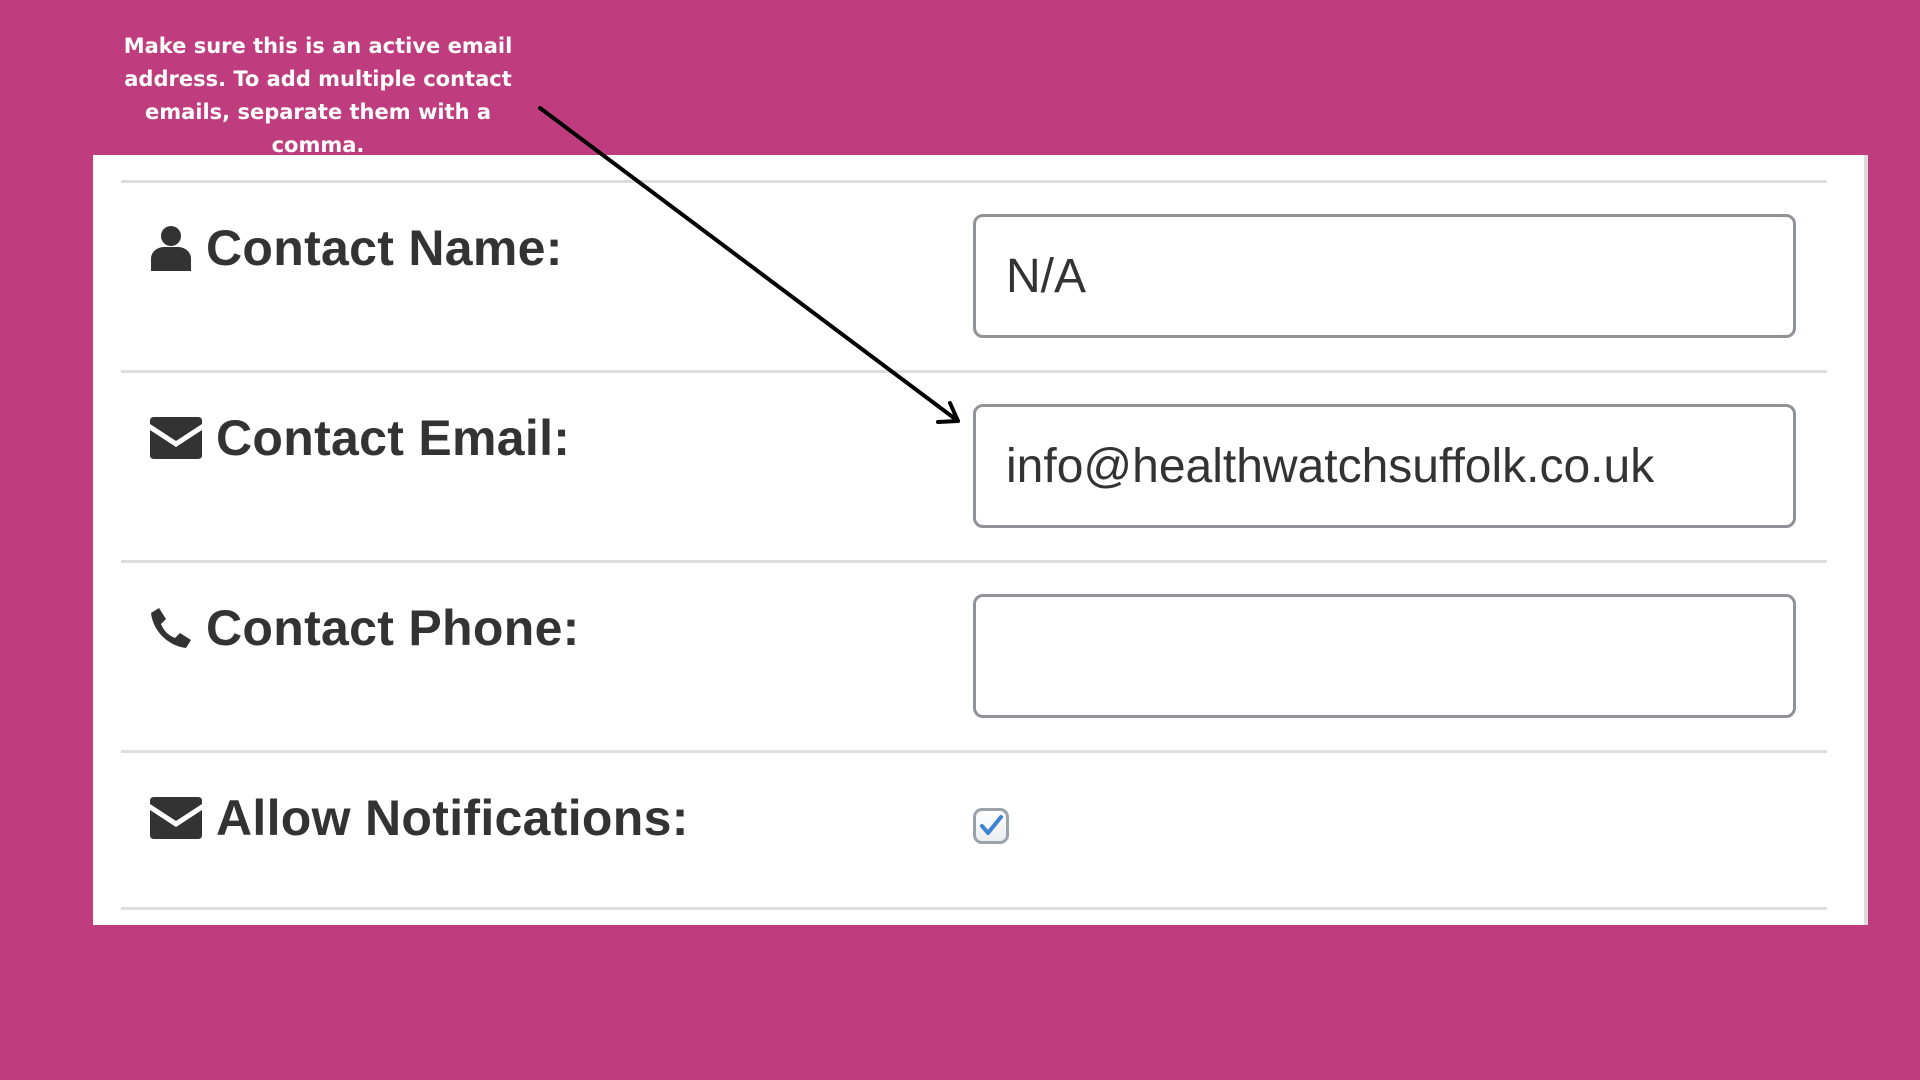 The image size is (1920, 1080). I want to click on form-row-allow-notifications: Allow Notifications:, so click(974, 830).